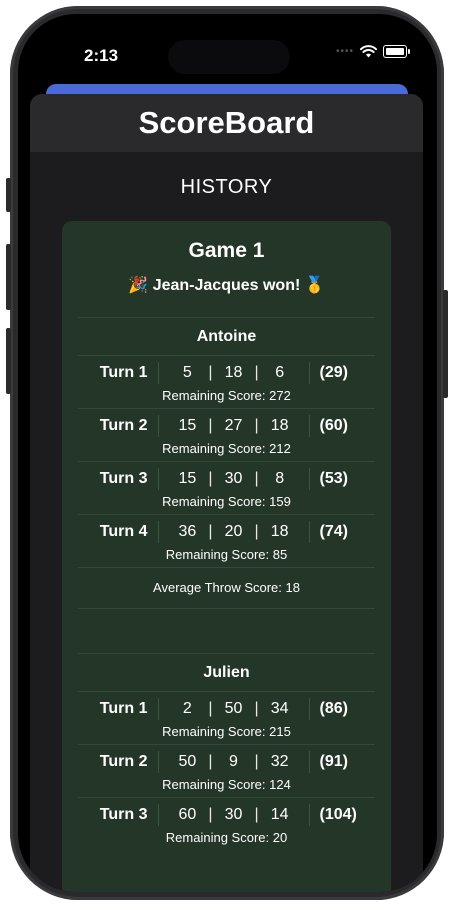 Image resolution: width=455 pixels, height=910 pixels. I want to click on wifi-icon, so click(368, 51).